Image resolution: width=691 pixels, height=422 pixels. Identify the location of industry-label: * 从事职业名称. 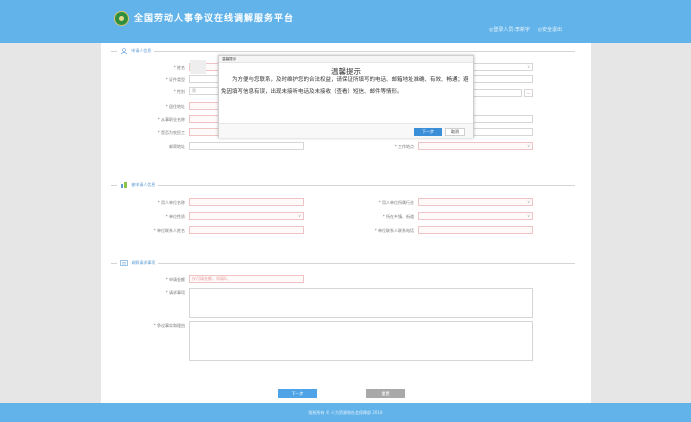
(171, 119).